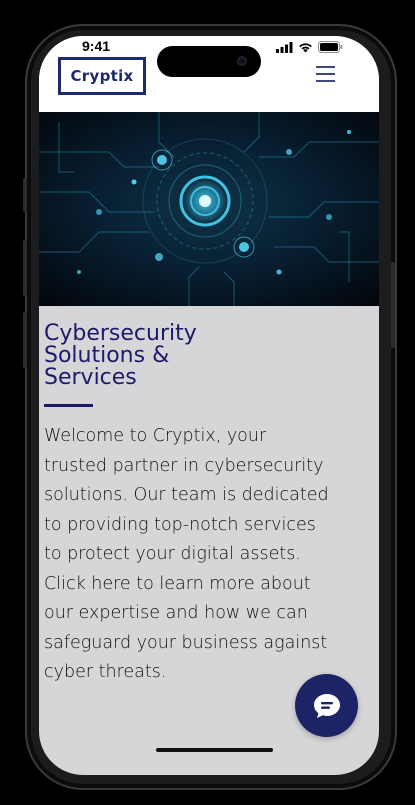  What do you see at coordinates (96, 46) in the screenshot?
I see `status-time: 9:41` at bounding box center [96, 46].